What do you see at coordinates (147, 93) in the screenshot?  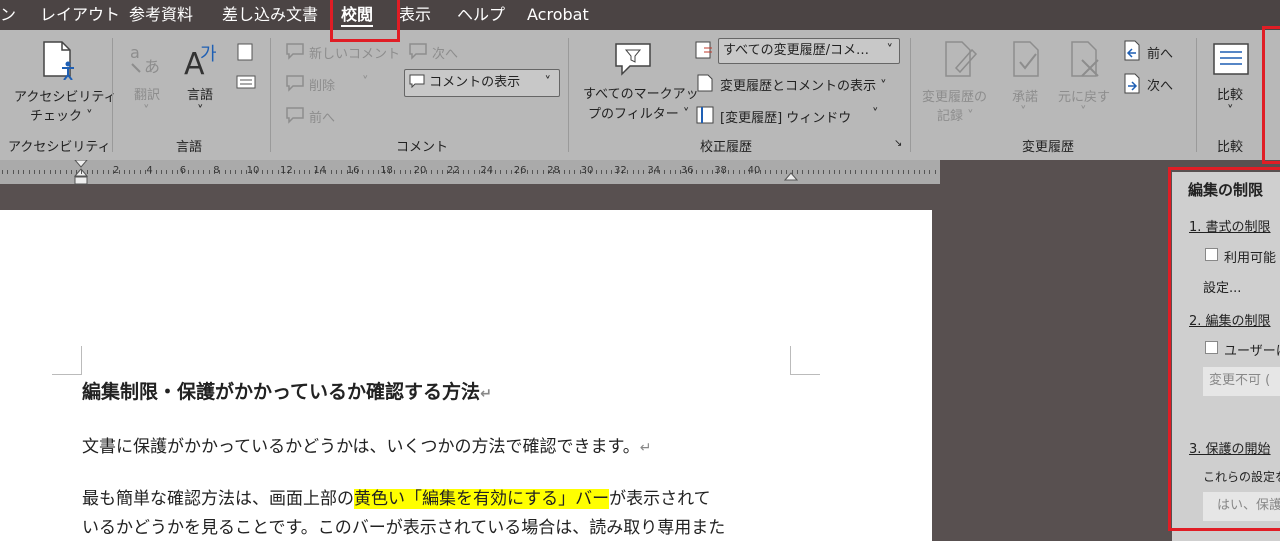 I see `translate-label: 翻訳` at bounding box center [147, 93].